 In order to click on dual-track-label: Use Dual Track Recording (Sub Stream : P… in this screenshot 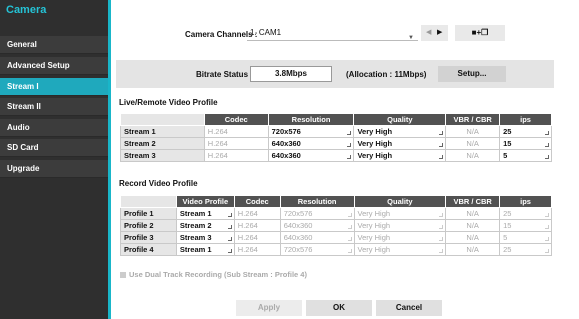, I will do `click(218, 274)`.